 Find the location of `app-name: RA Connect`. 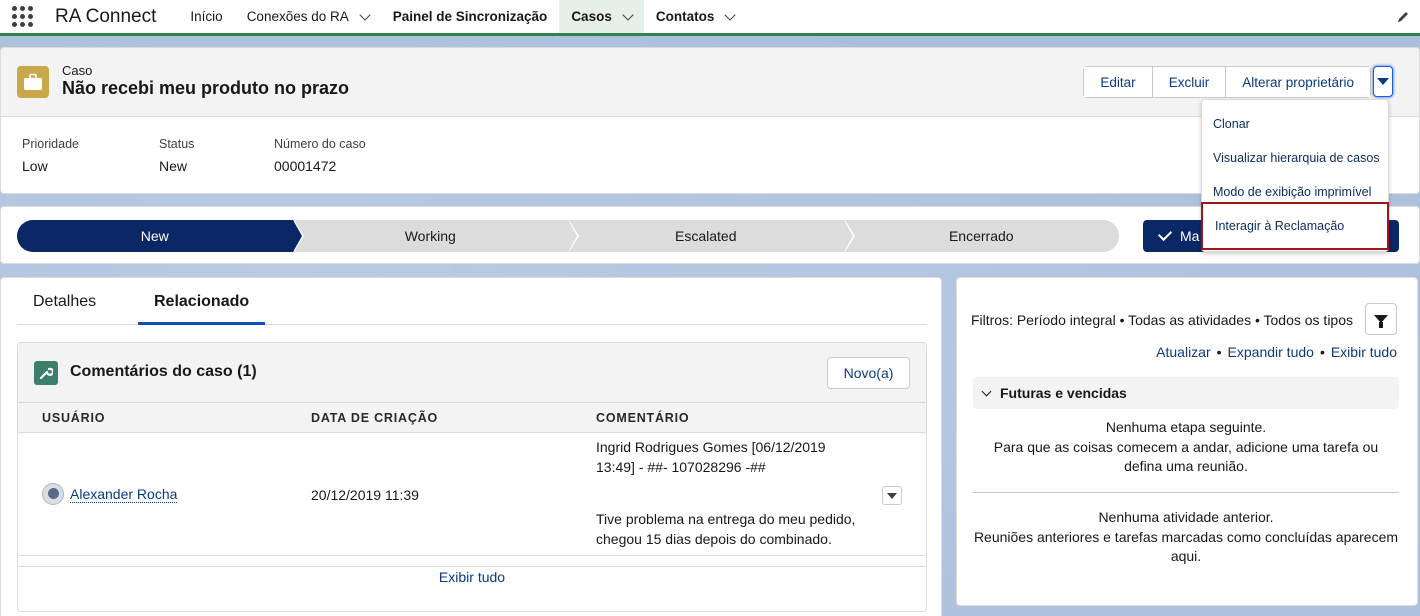

app-name: RA Connect is located at coordinates (106, 16).